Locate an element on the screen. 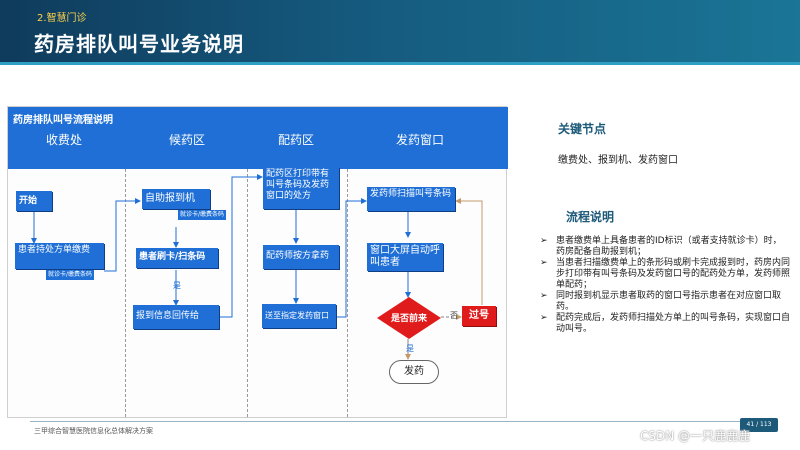  overdue-node: 过号 is located at coordinates (479, 316).